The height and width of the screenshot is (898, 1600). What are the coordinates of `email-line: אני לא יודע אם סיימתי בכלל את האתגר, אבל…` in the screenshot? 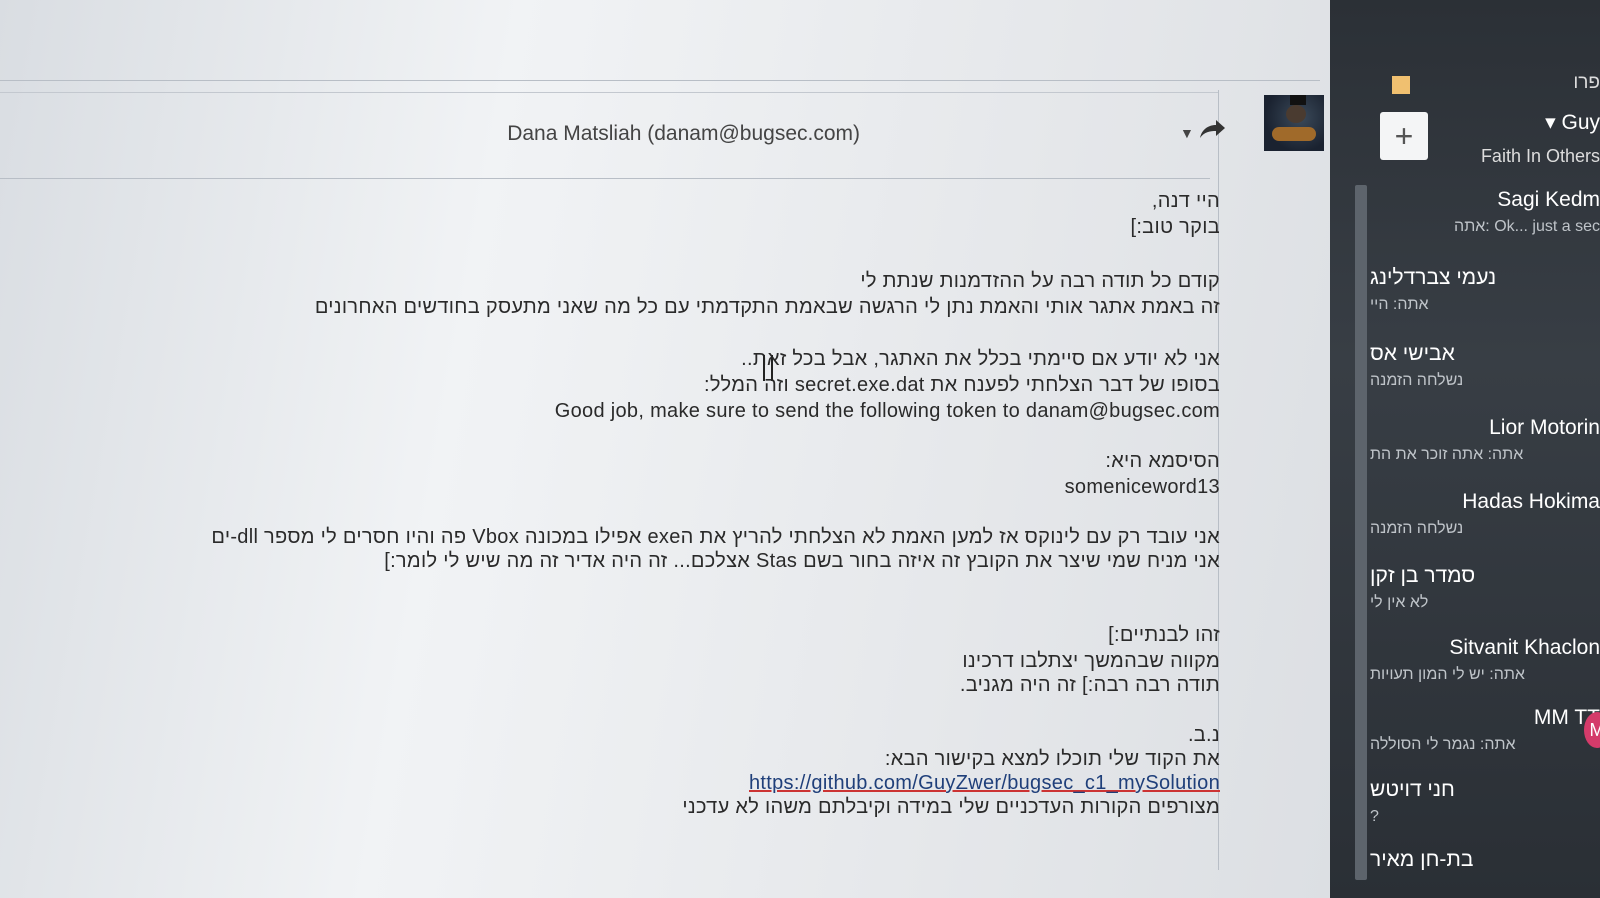 It's located at (980, 359).